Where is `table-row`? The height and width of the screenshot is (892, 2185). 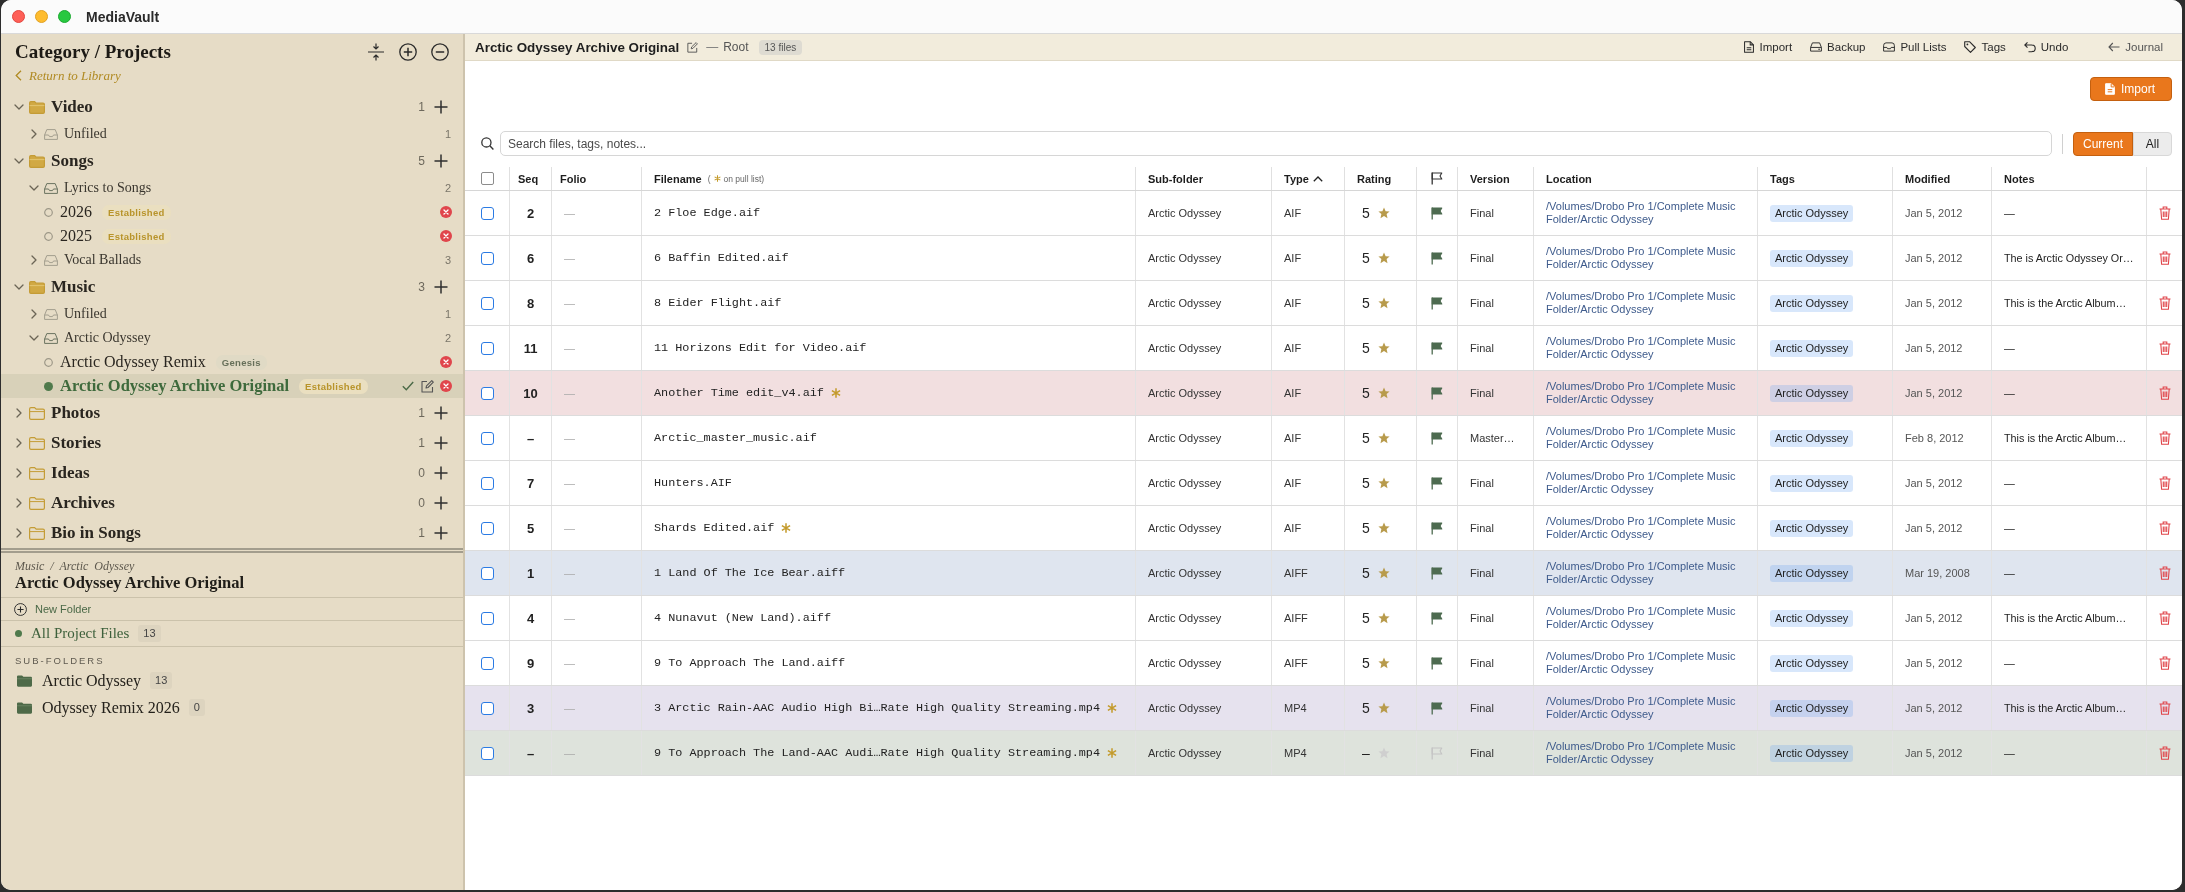 table-row is located at coordinates (1323, 708).